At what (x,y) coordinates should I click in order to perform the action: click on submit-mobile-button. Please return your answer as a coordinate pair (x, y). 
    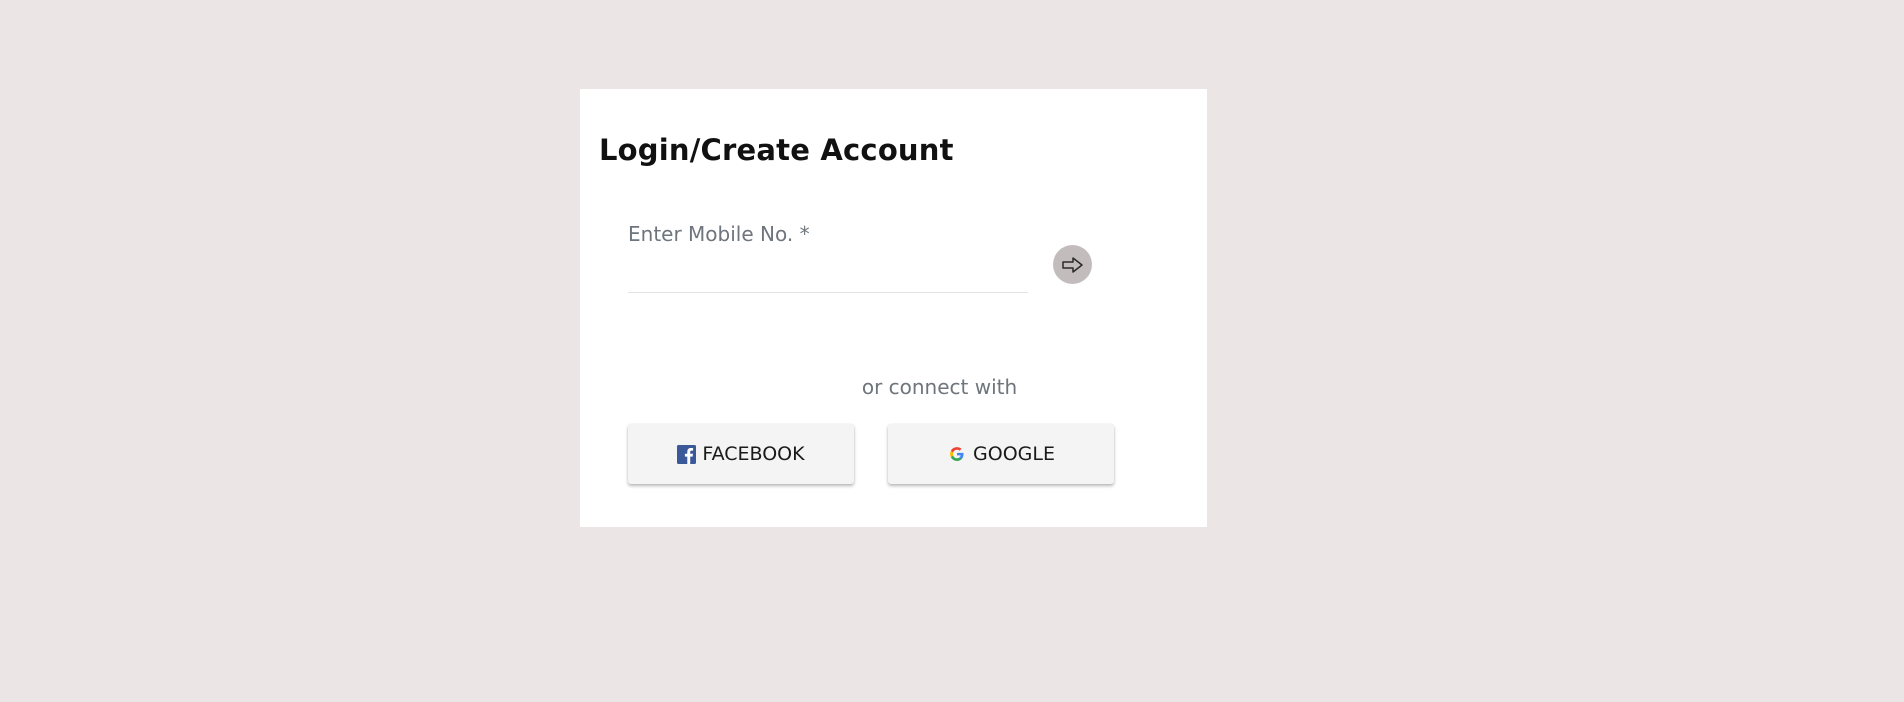
    Looking at the image, I should click on (1072, 264).